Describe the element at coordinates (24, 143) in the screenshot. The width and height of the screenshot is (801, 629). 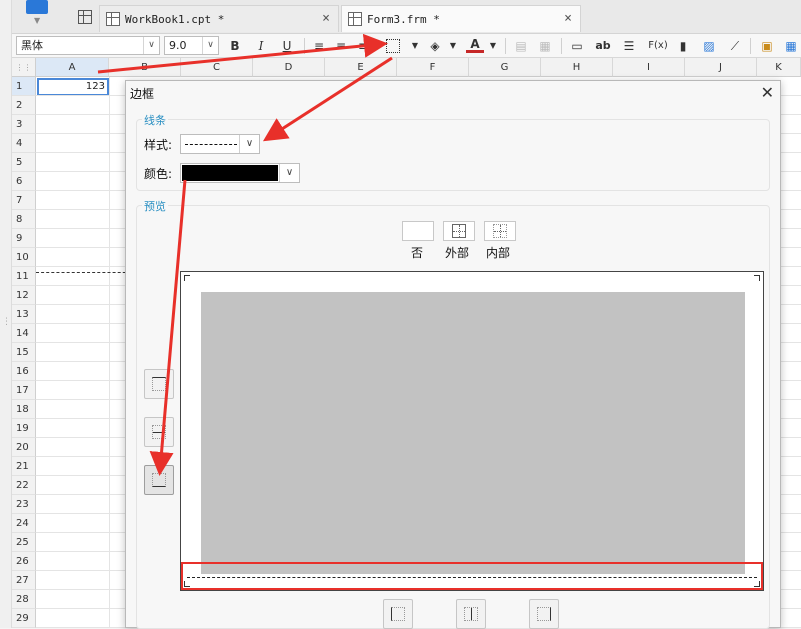
I see `row-header: 4` at that location.